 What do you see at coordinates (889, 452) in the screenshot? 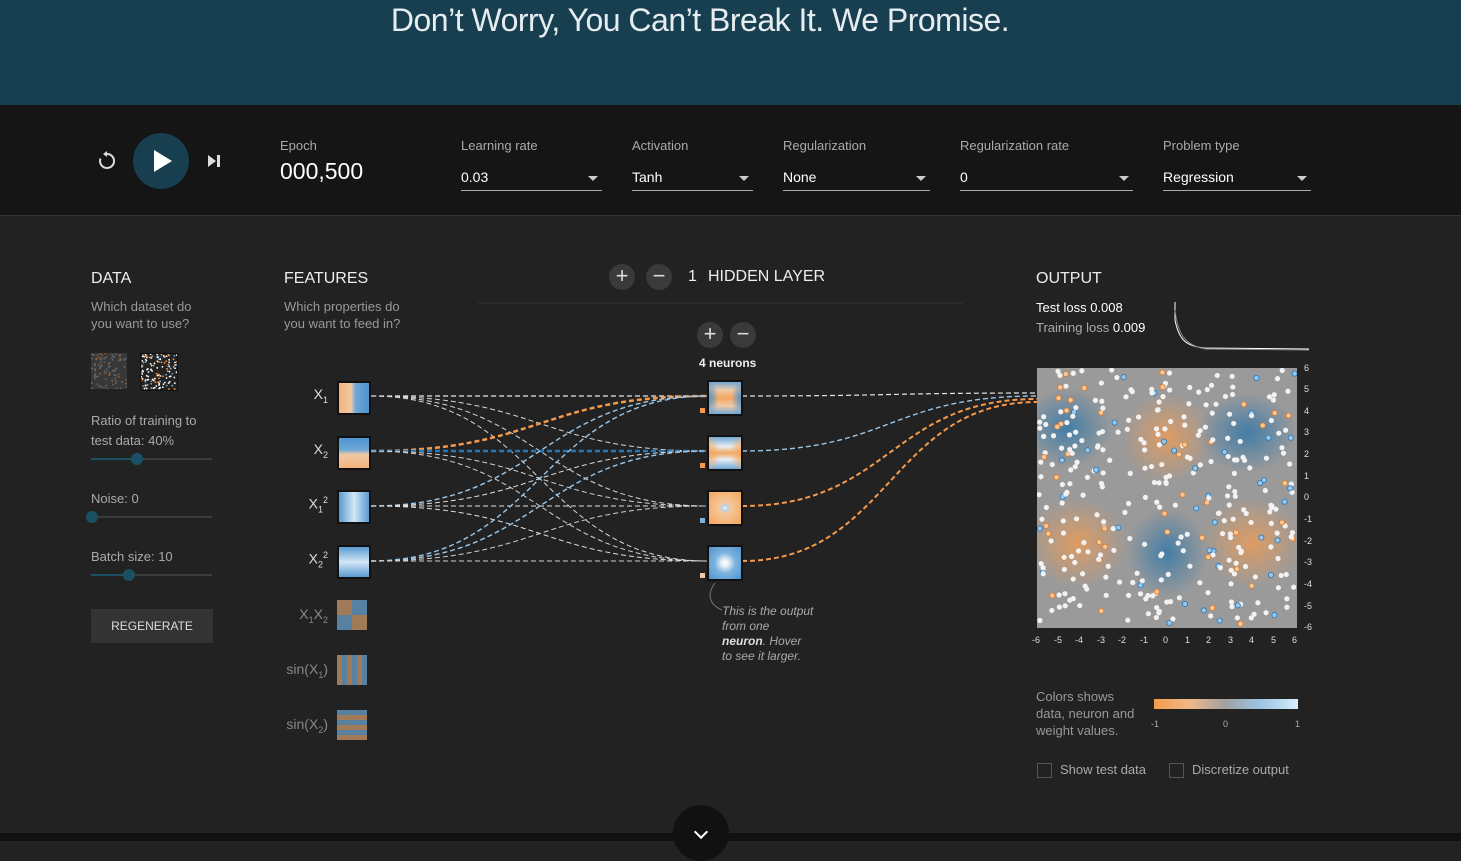
I see `link-n3-out` at bounding box center [889, 452].